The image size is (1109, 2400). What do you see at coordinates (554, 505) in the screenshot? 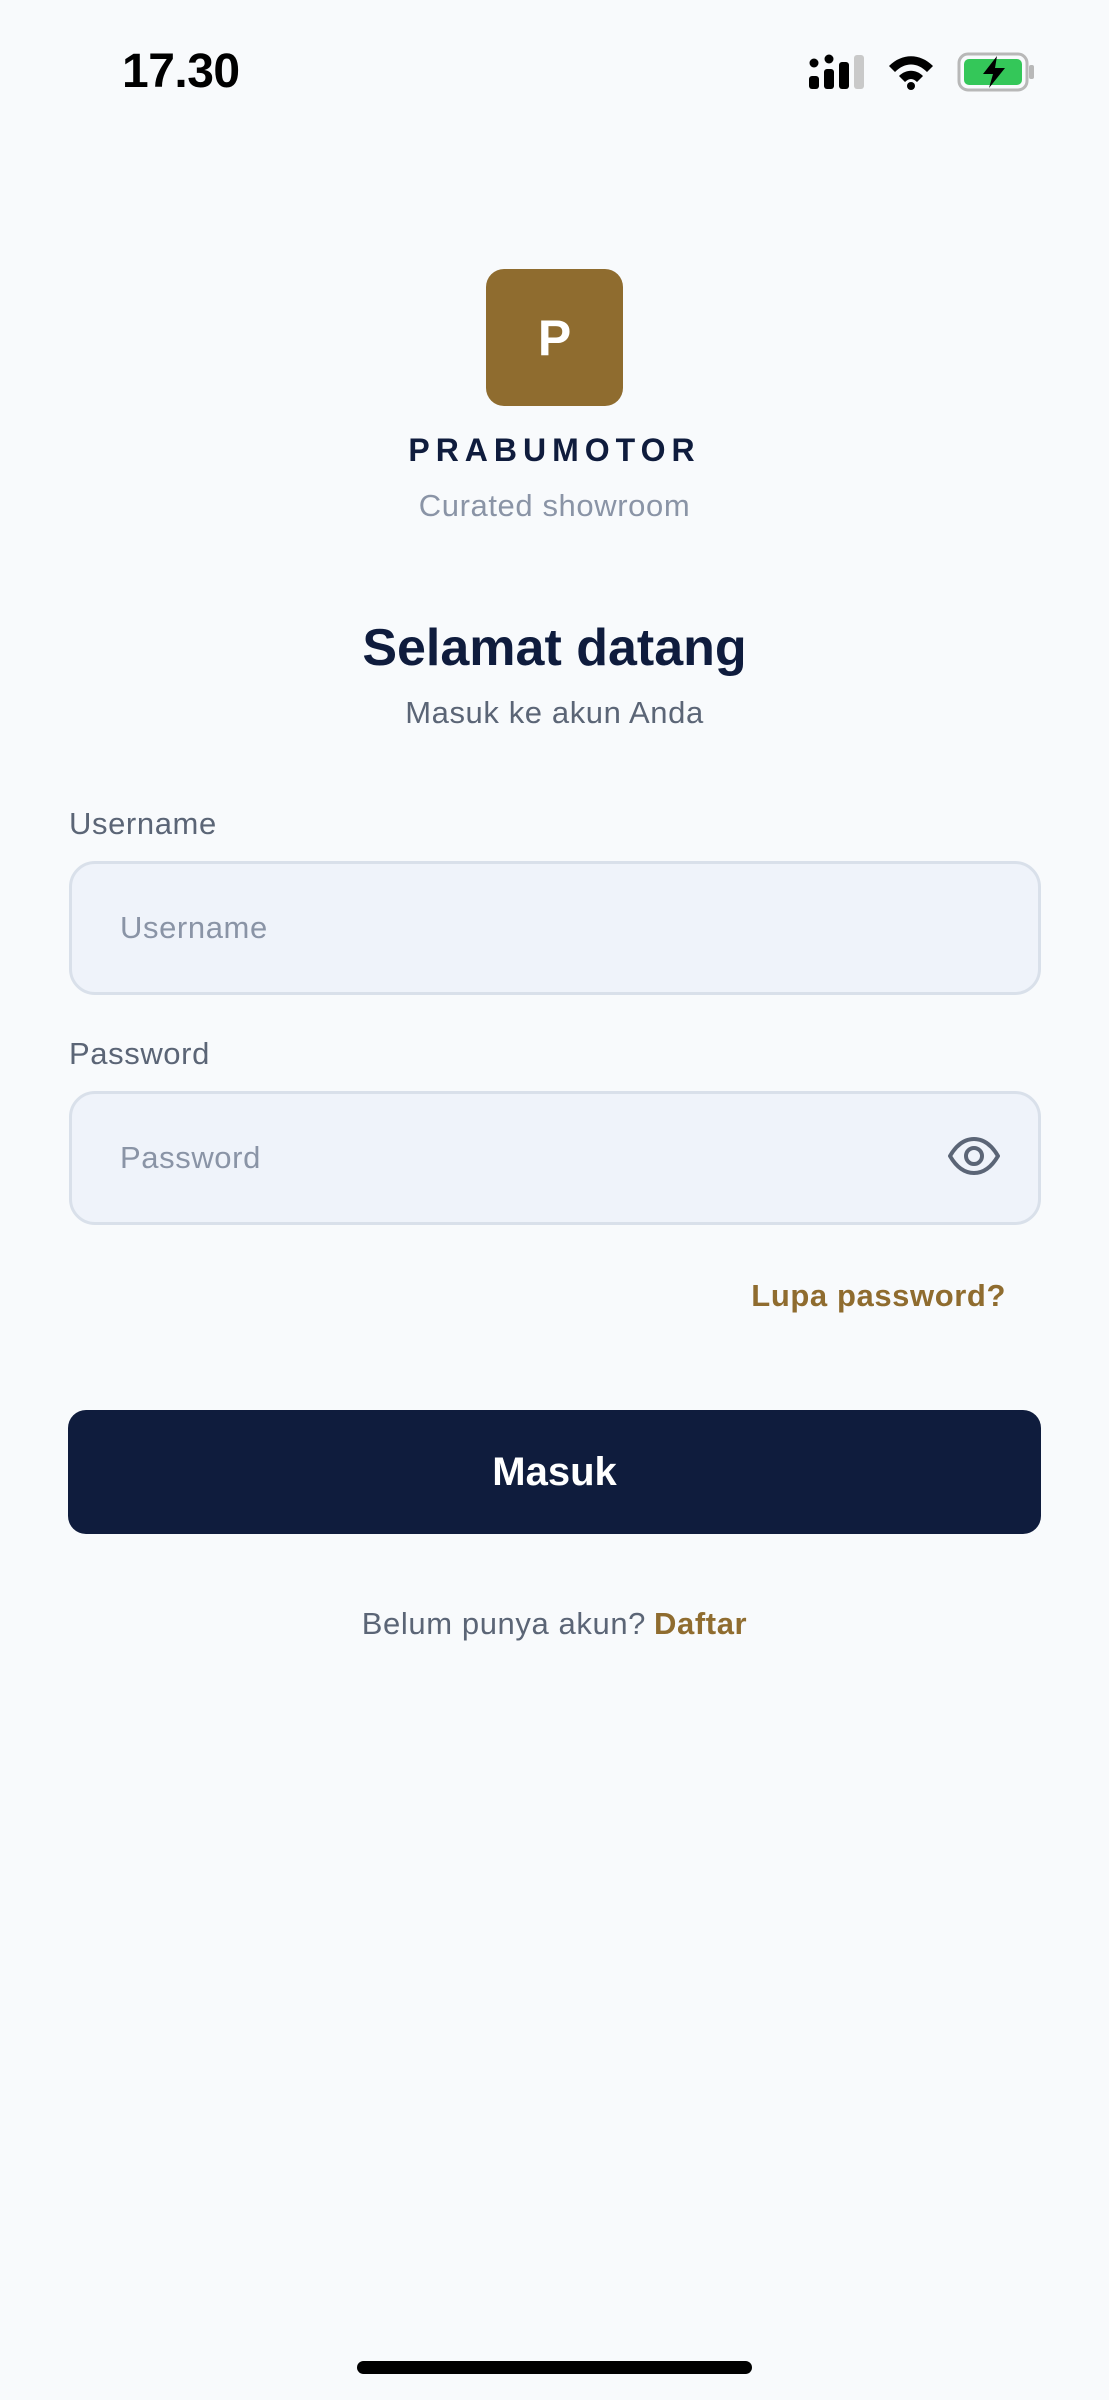
I see `brand-tagline: Curated showroom` at bounding box center [554, 505].